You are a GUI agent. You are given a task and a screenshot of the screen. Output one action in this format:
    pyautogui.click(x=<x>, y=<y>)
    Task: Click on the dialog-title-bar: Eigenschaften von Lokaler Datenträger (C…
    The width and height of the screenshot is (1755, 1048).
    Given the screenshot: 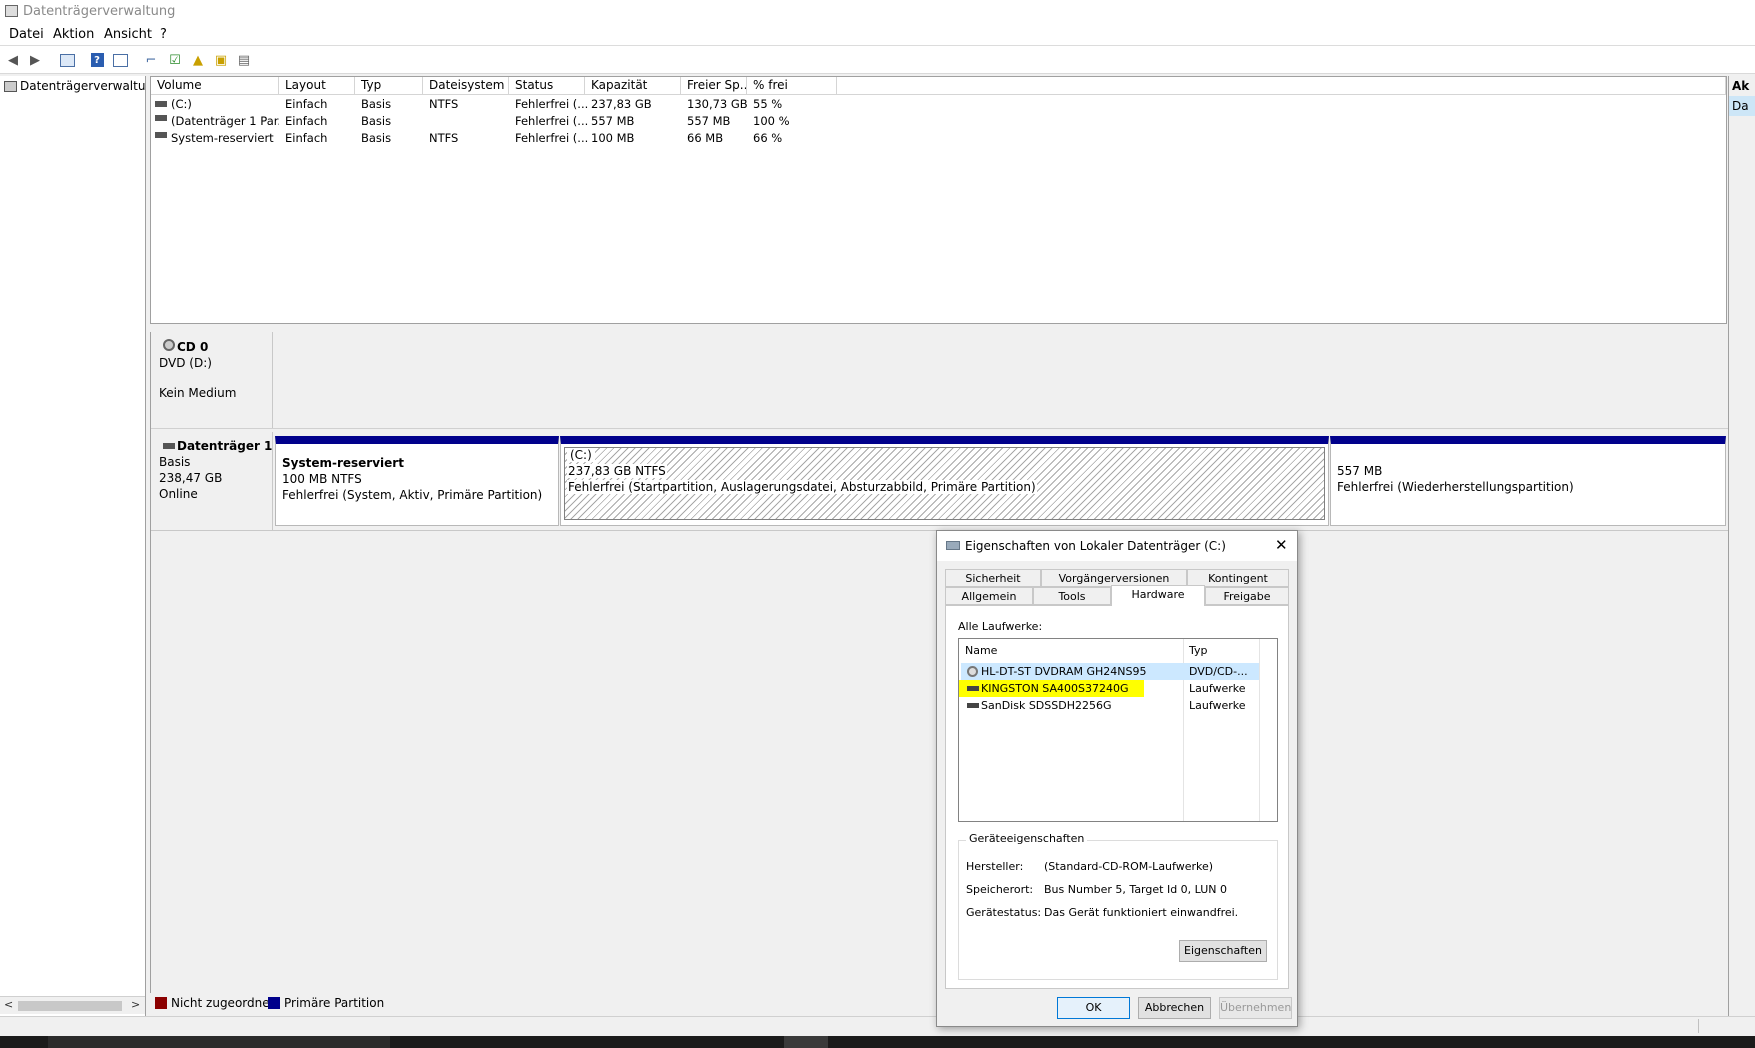 What is the action you would take?
    pyautogui.click(x=1117, y=546)
    